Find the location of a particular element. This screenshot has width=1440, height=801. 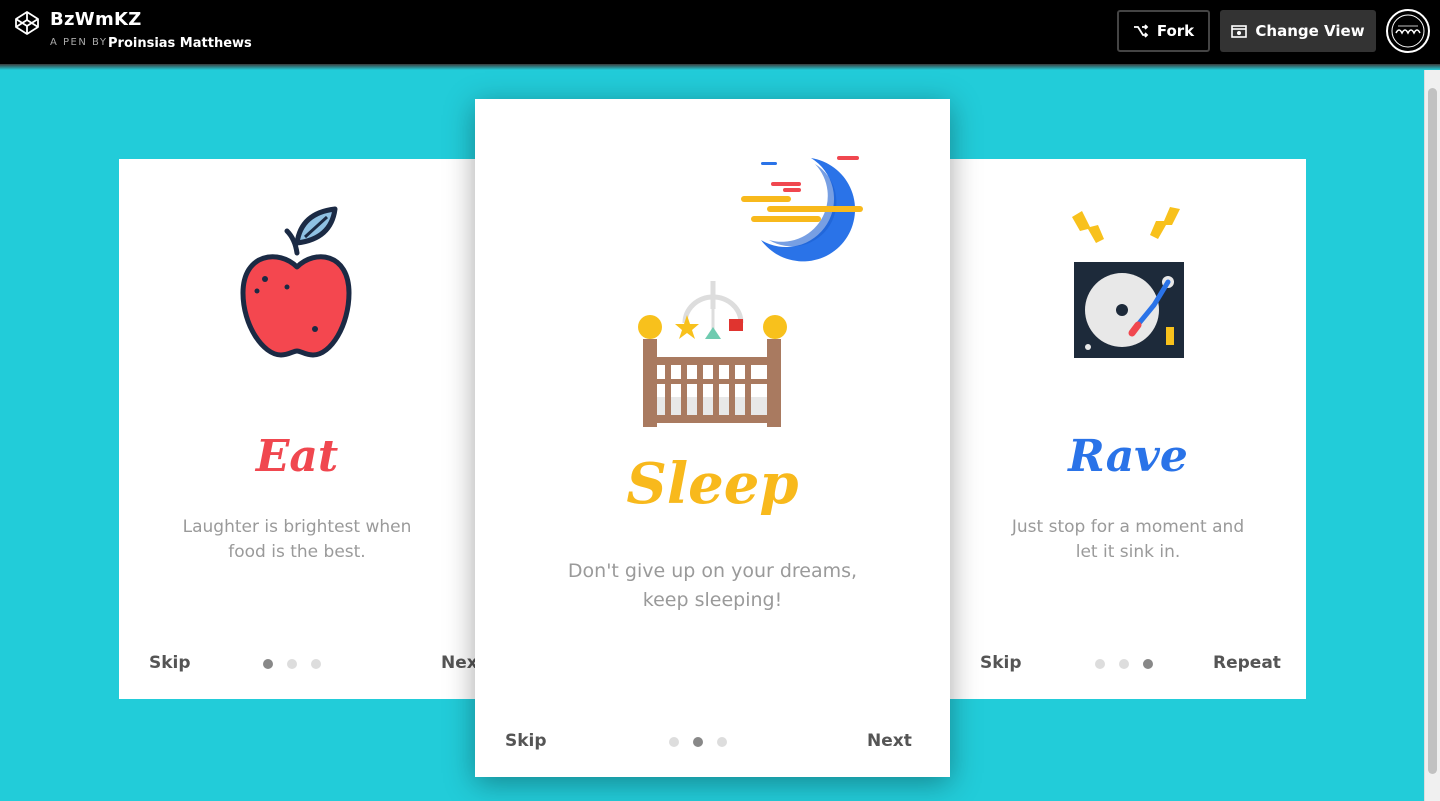

card-title: Sleep is located at coordinates (712, 484).